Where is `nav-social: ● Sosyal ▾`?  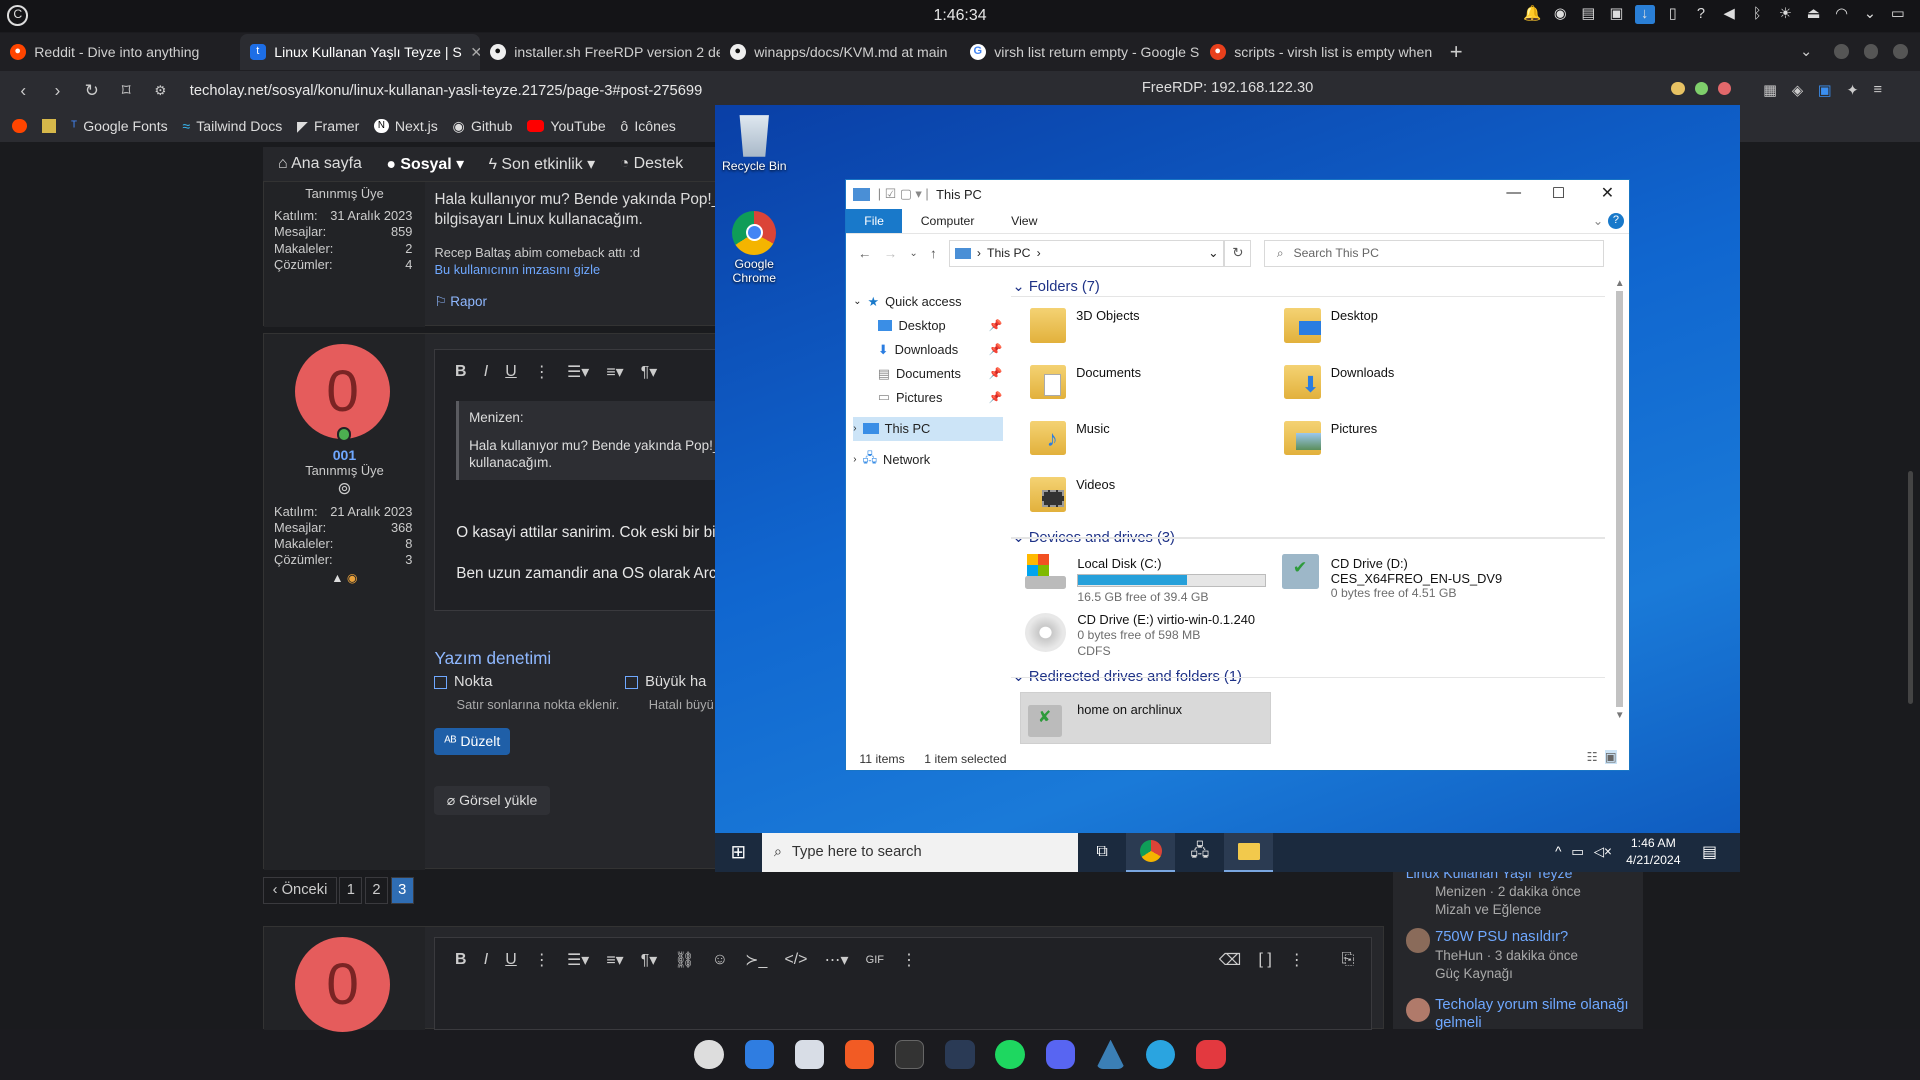 nav-social: ● Sosyal ▾ is located at coordinates (425, 164).